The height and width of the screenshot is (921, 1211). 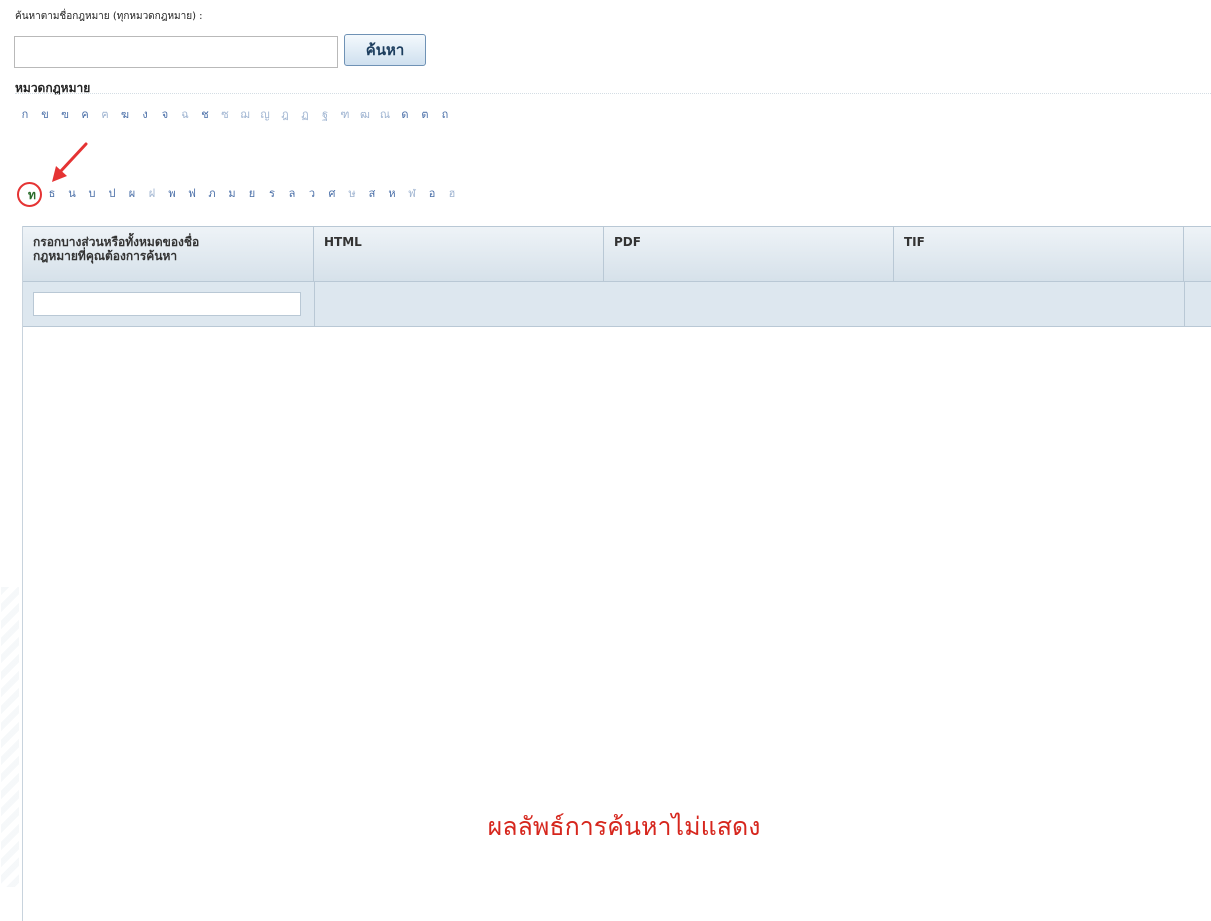 I want to click on letter-link: ถ, so click(x=445, y=115).